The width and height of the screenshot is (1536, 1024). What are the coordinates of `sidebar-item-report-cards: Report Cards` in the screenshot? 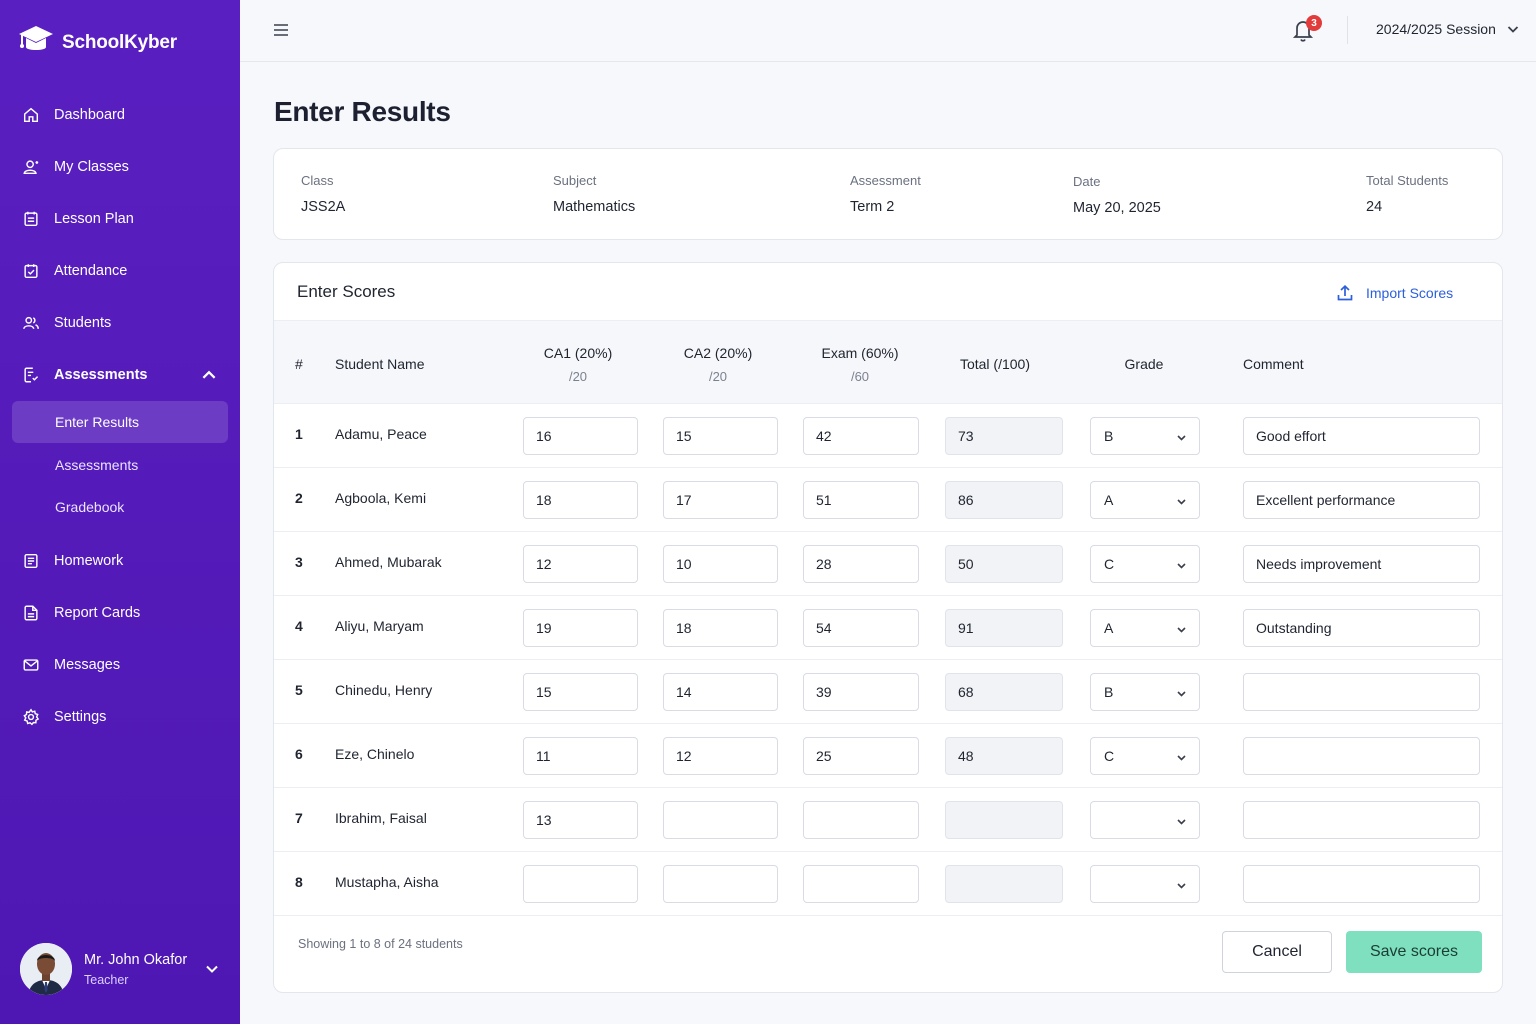 It's located at (120, 613).